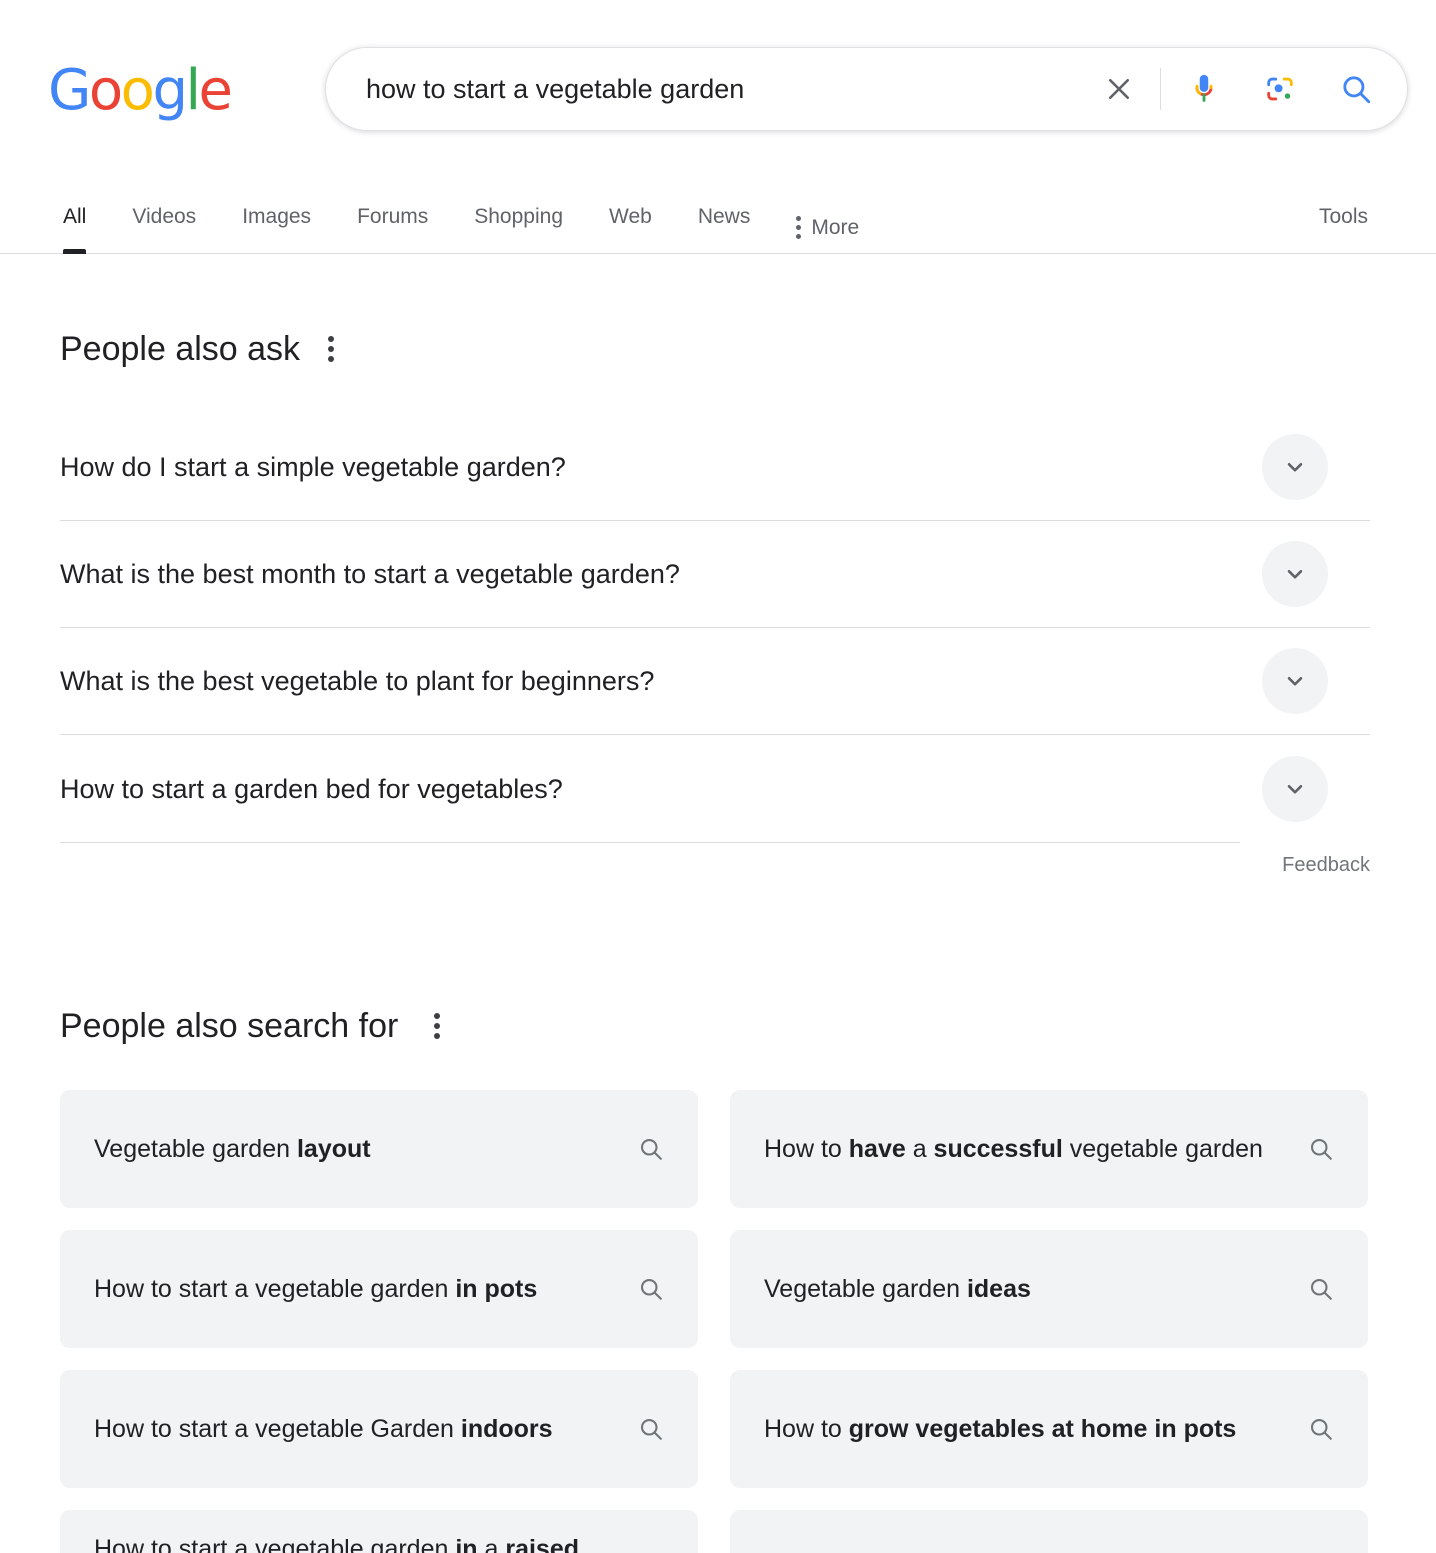 This screenshot has height=1553, width=1436. Describe the element at coordinates (74, 216) in the screenshot. I see `tab-all: All` at that location.